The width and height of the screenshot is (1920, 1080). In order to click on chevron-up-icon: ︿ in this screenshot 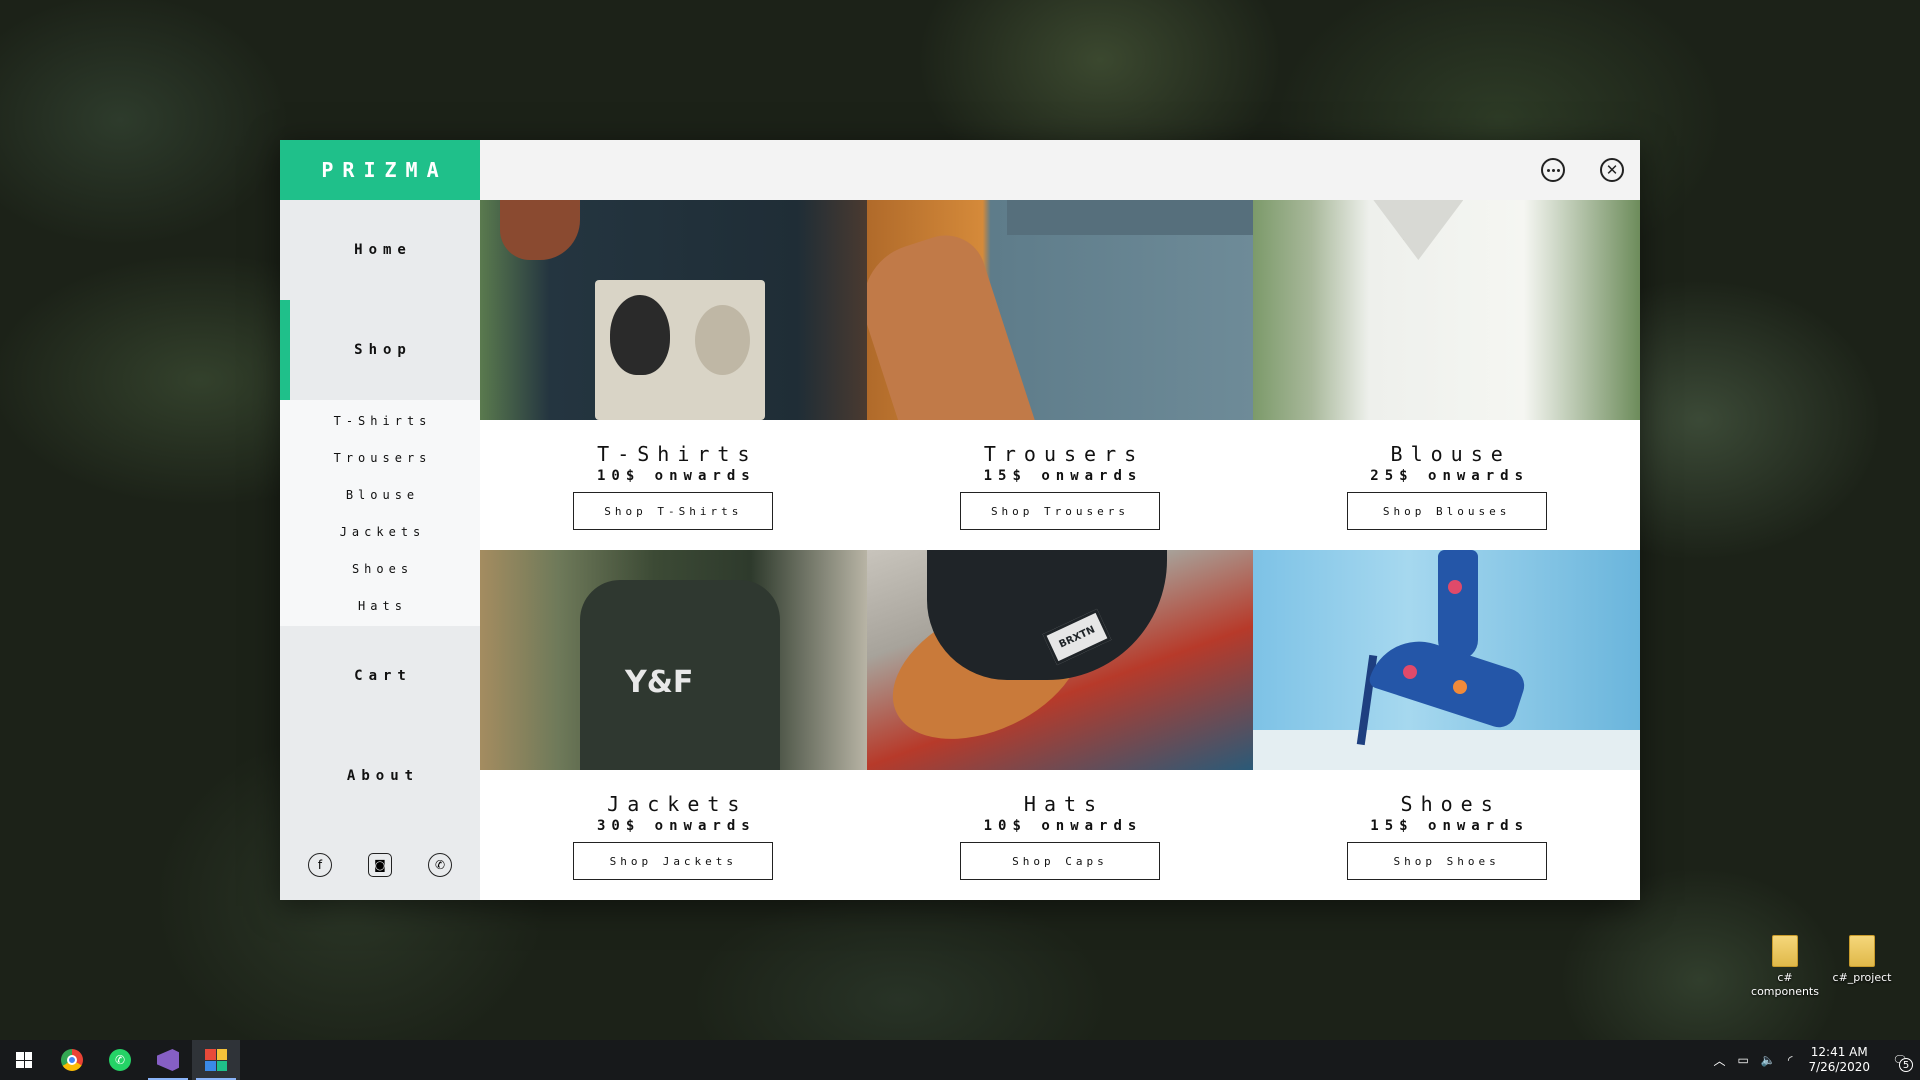, I will do `click(1720, 1060)`.